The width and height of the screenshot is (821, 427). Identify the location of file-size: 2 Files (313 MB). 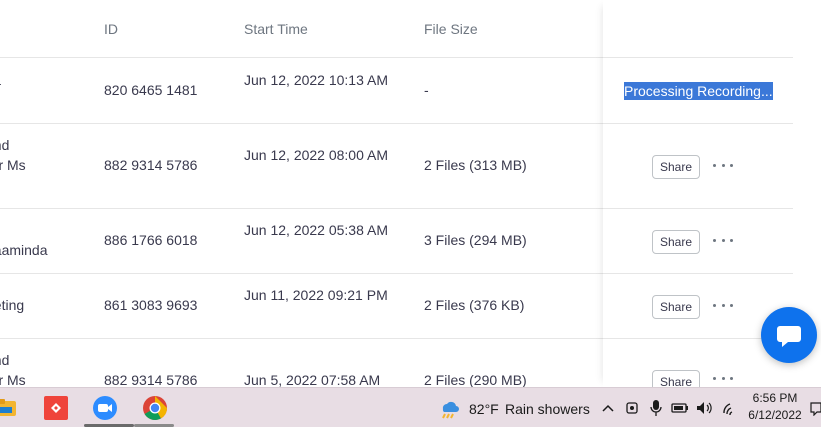
(475, 165).